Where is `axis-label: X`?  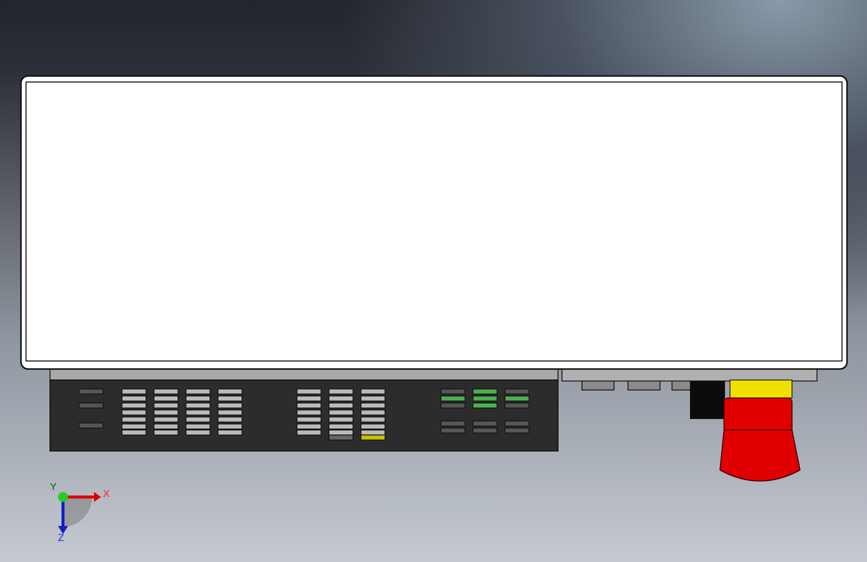 axis-label: X is located at coordinates (106, 494).